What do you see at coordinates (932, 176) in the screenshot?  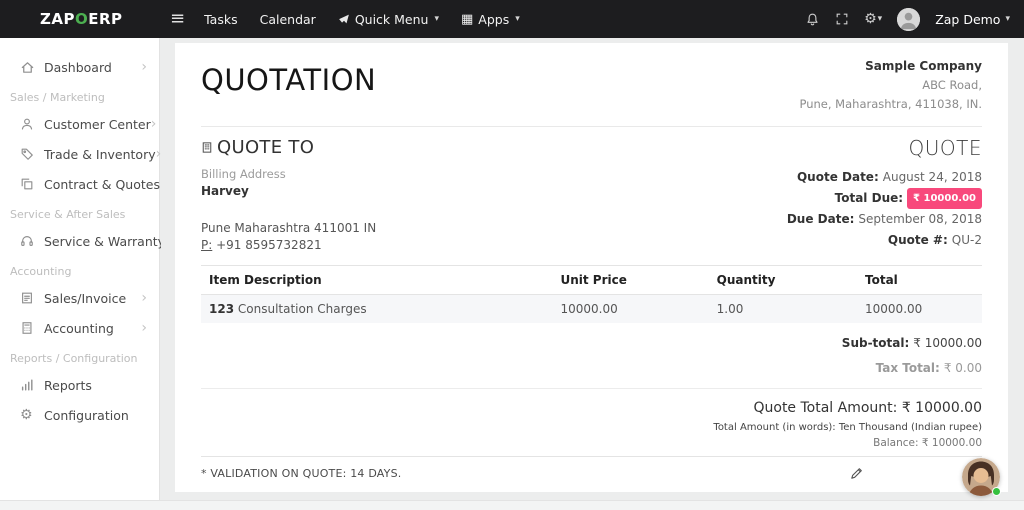 I see `quote-date-value: August 24, 2018` at bounding box center [932, 176].